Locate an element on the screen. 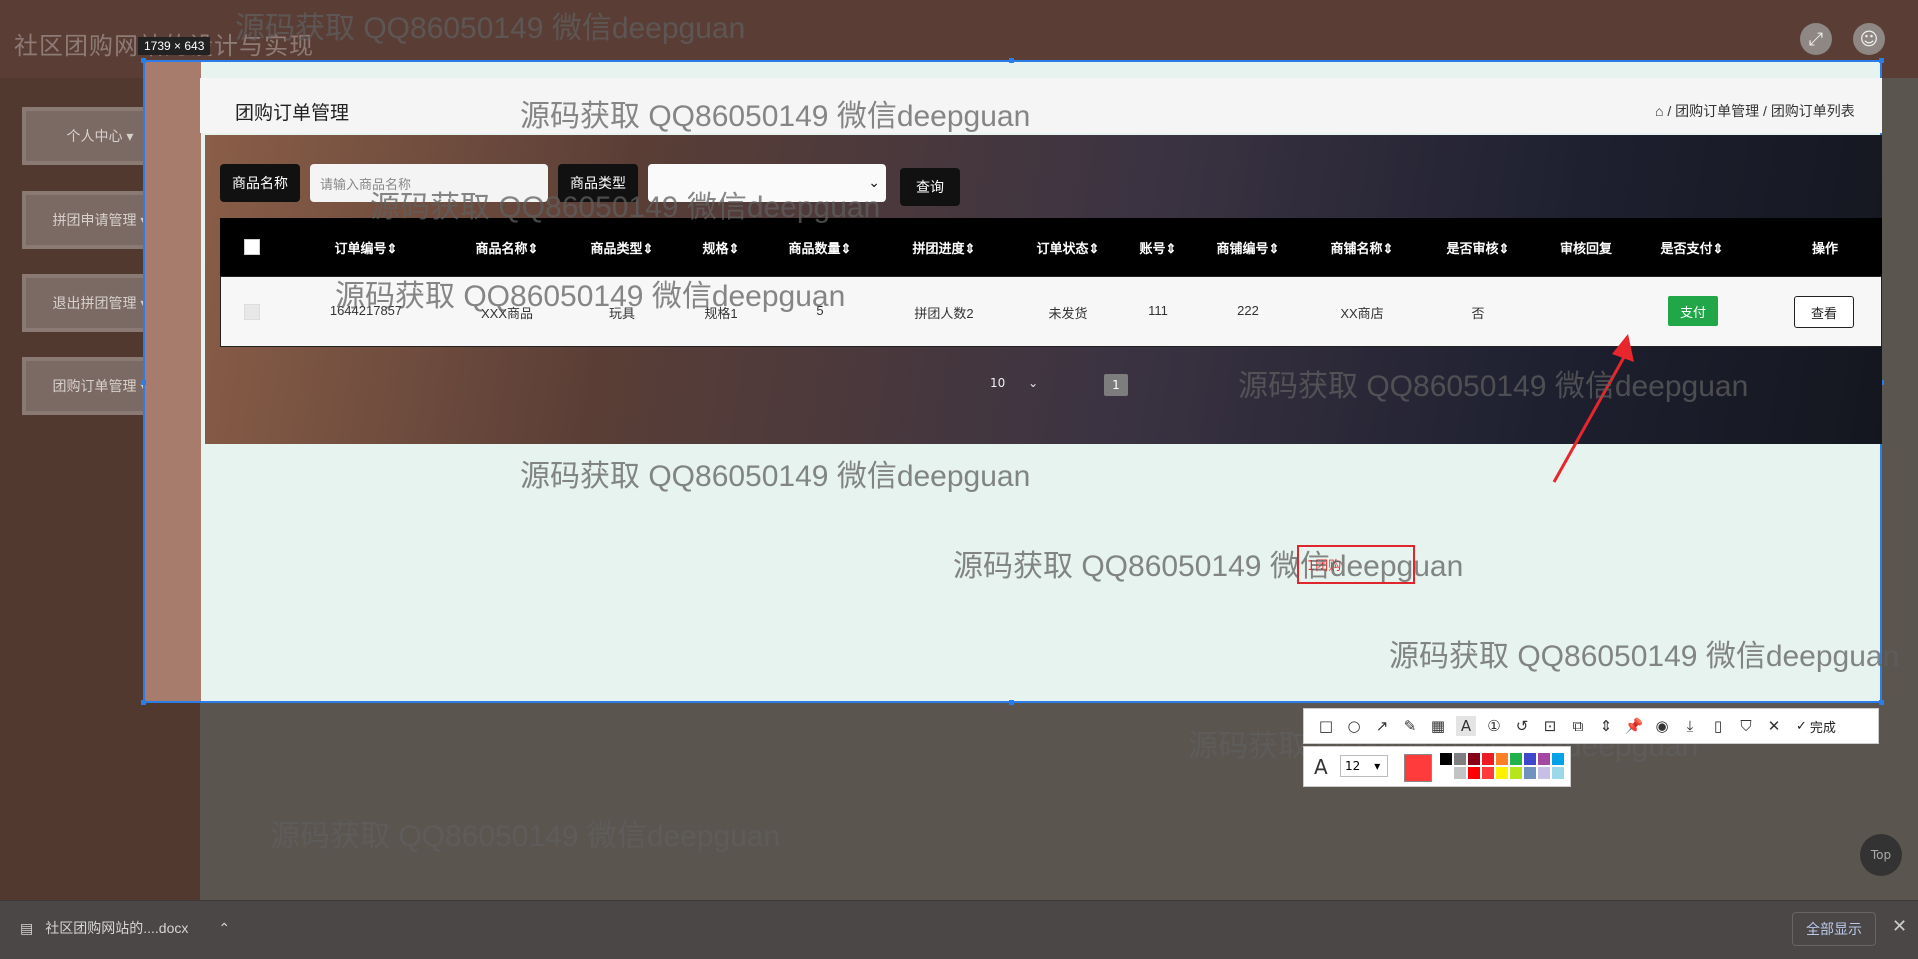  page-number: 1 is located at coordinates (1116, 385).